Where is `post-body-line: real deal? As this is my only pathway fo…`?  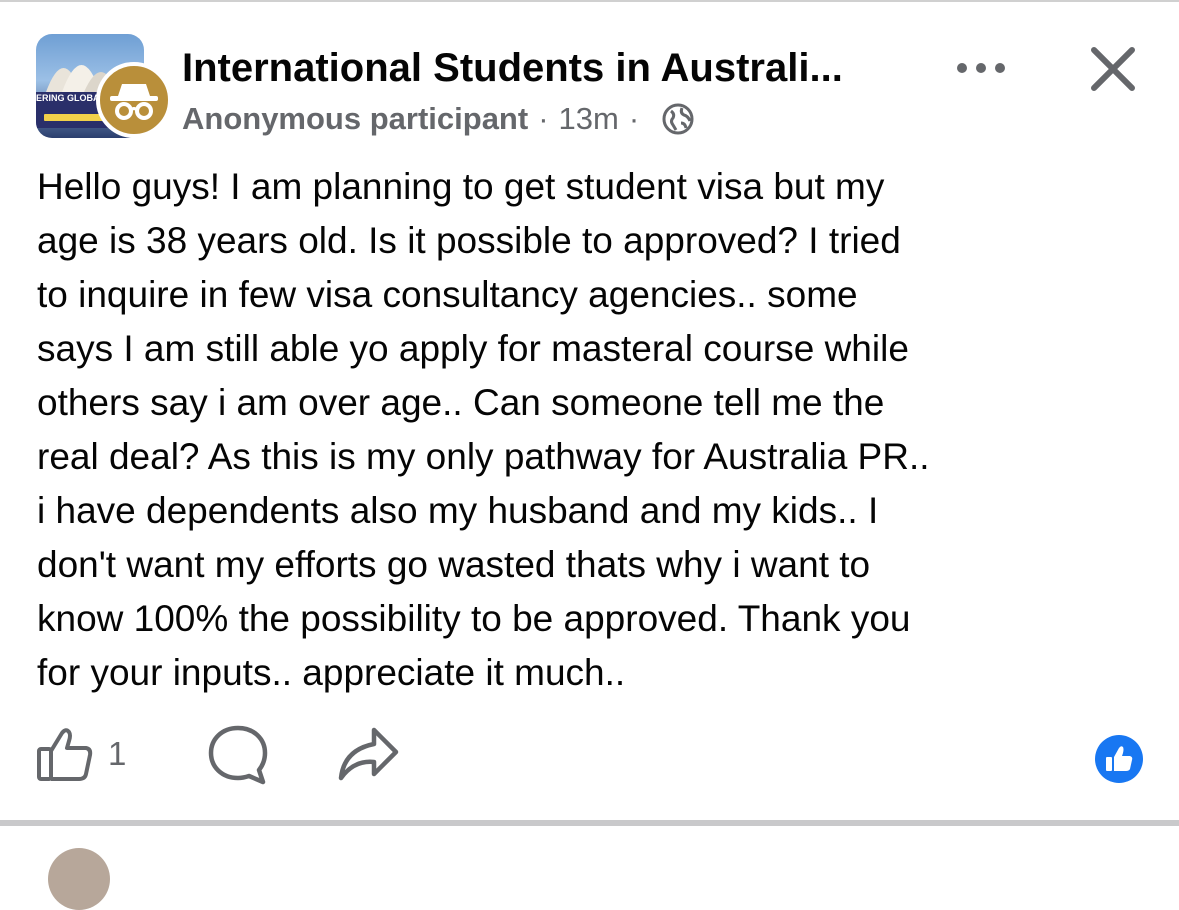 post-body-line: real deal? As this is my only pathway fo… is located at coordinates (483, 456).